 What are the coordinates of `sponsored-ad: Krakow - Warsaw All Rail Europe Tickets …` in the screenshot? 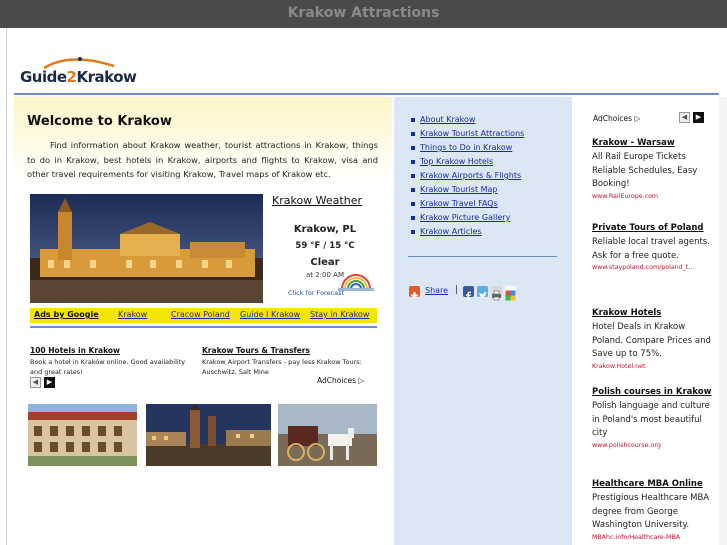 It's located at (654, 169).